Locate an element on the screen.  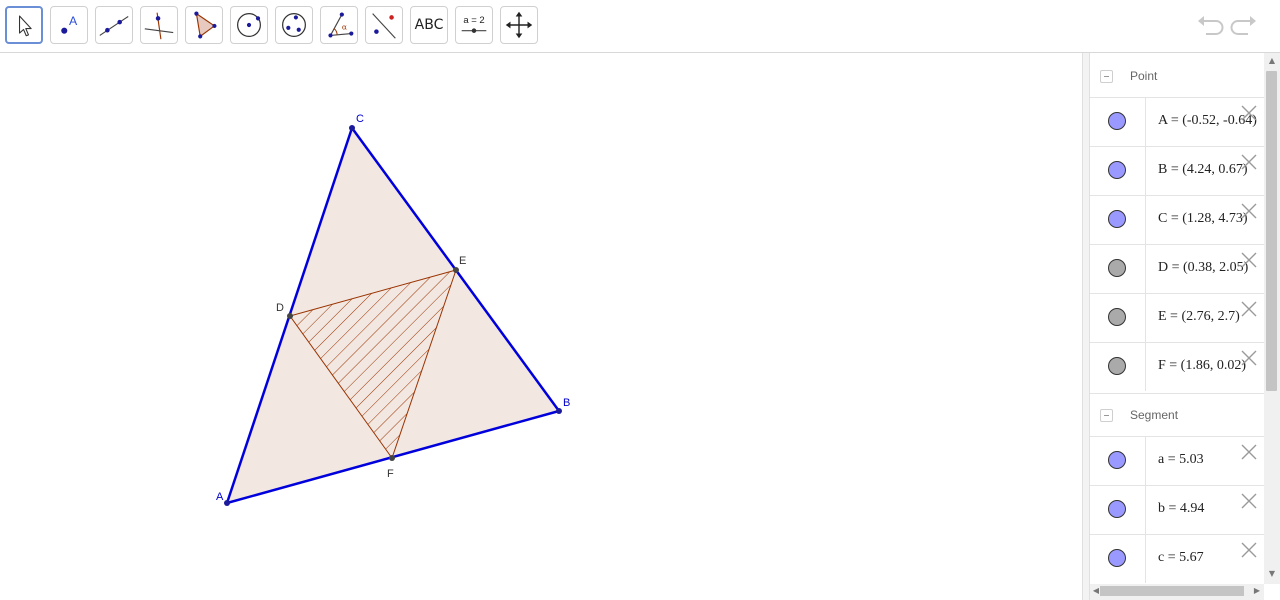
algebra-row-segment-a: a = 5.03 is located at coordinates (1178, 460).